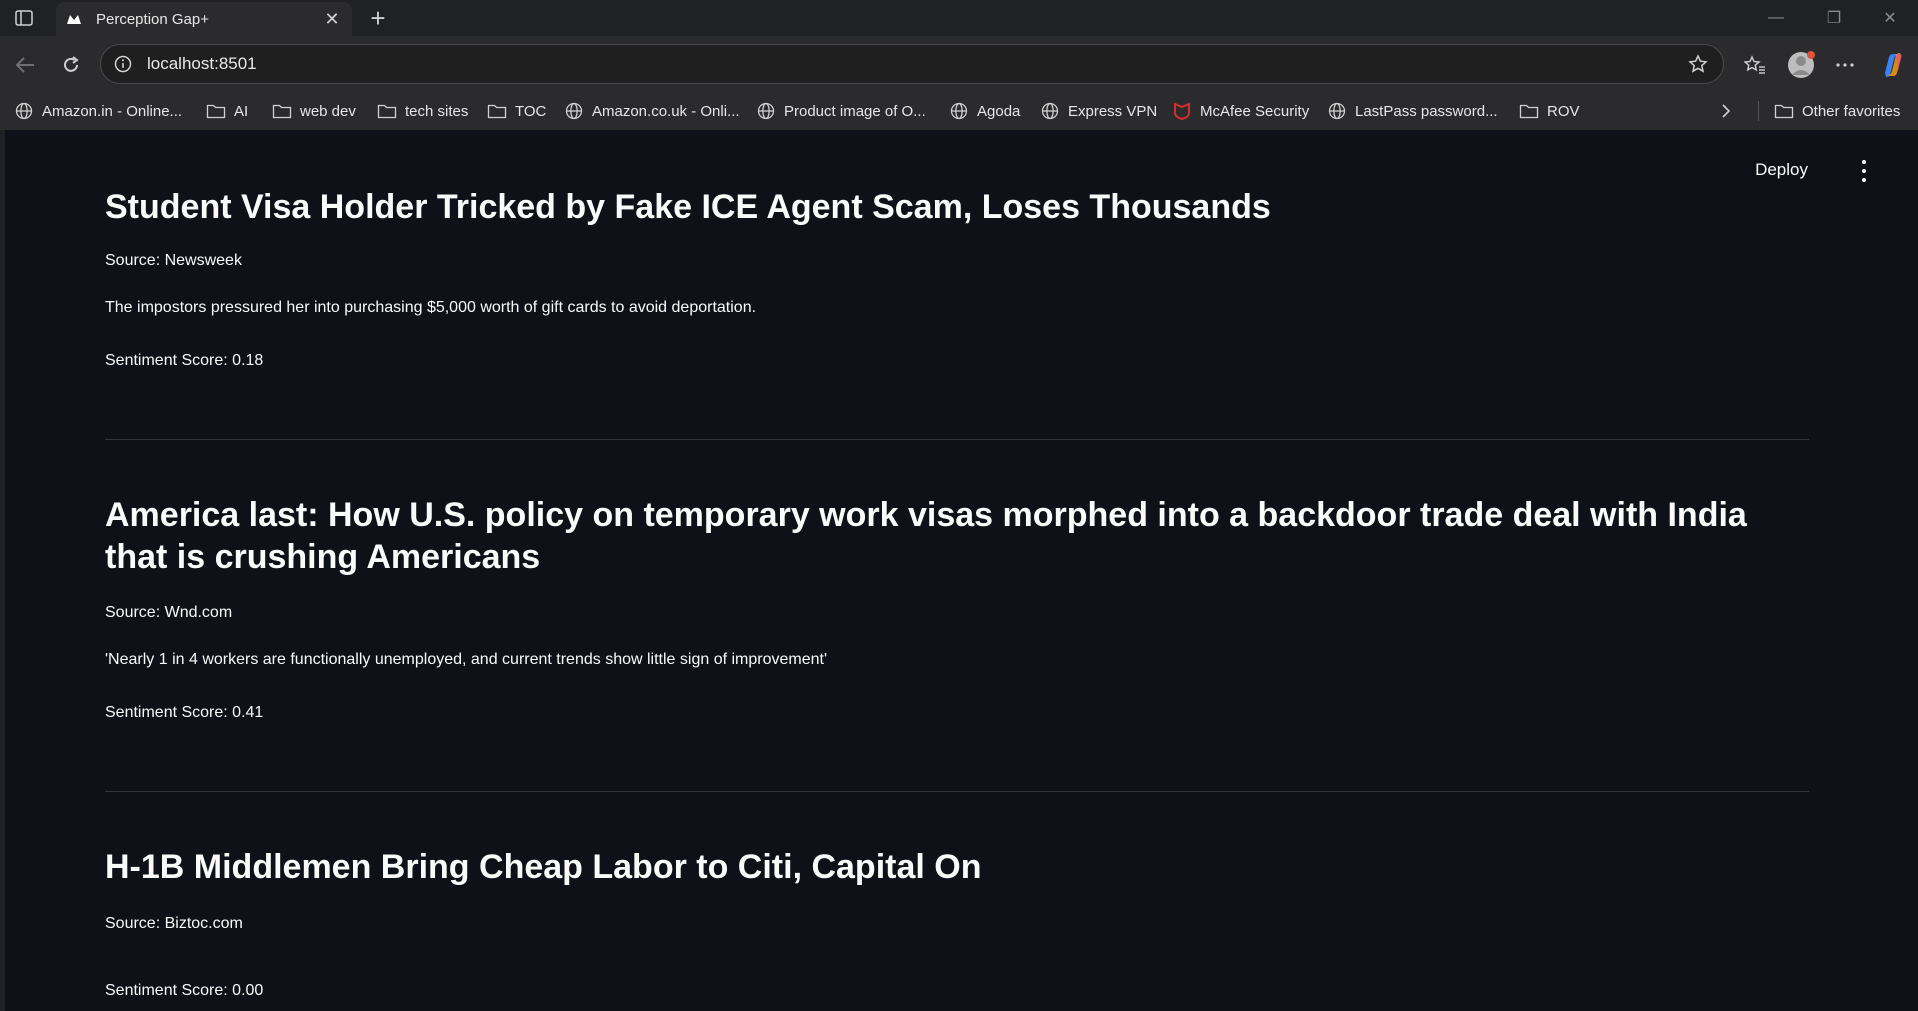  I want to click on other-favorites-label: Other favorites, so click(1851, 111).